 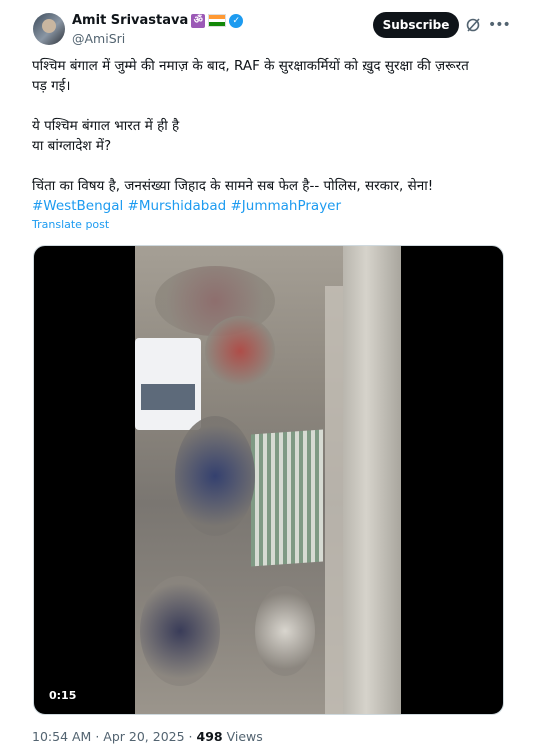 I want to click on post-meta: 10:54 AM · Apr 20, 2025 · 498 Views, so click(x=147, y=736).